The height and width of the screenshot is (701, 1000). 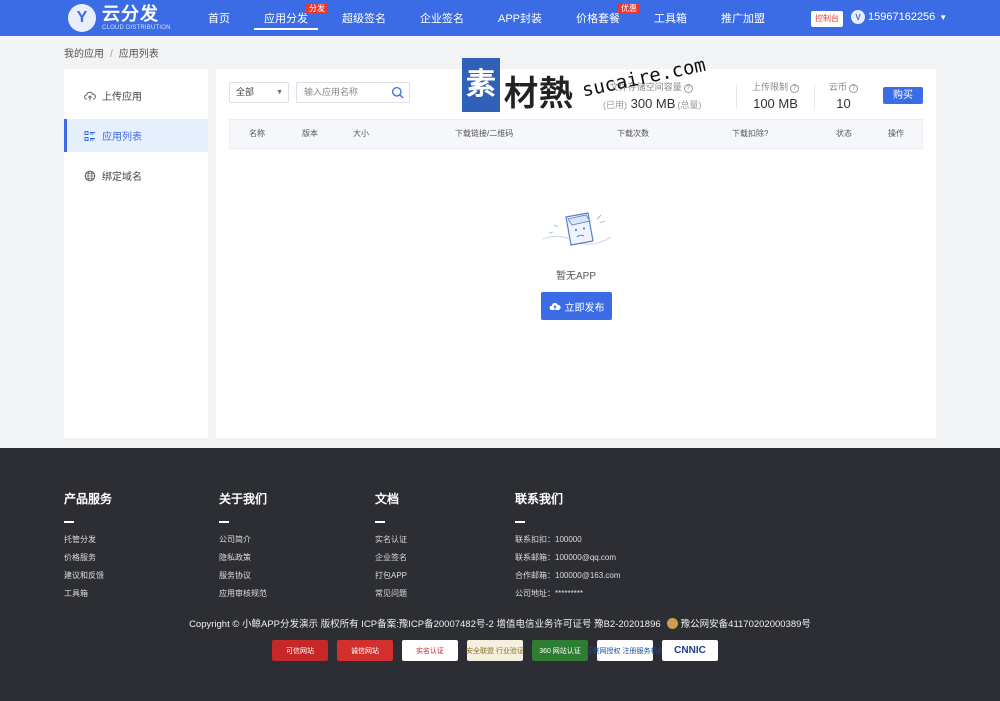 I want to click on breadcrumb-current: 应用列表, so click(x=138, y=54).